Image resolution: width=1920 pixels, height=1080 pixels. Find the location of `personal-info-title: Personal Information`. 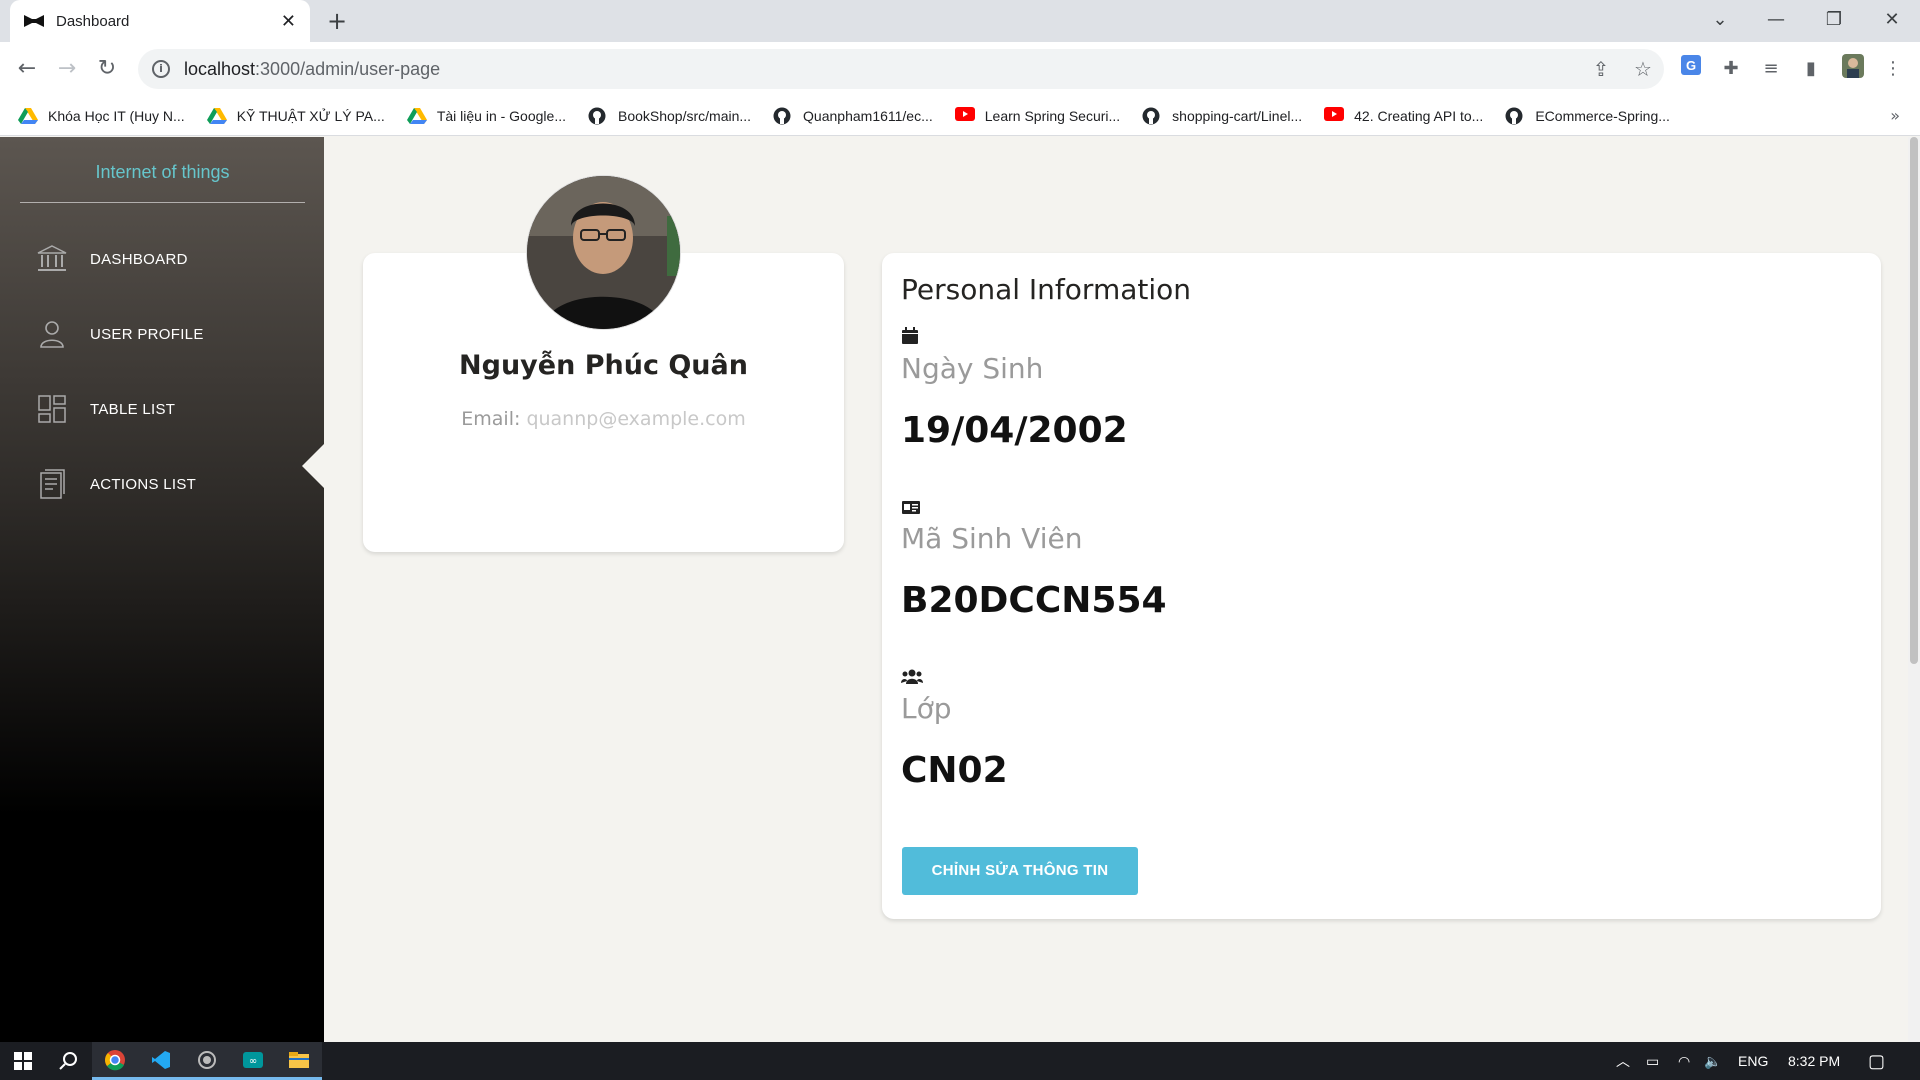

personal-info-title: Personal Information is located at coordinates (1046, 289).